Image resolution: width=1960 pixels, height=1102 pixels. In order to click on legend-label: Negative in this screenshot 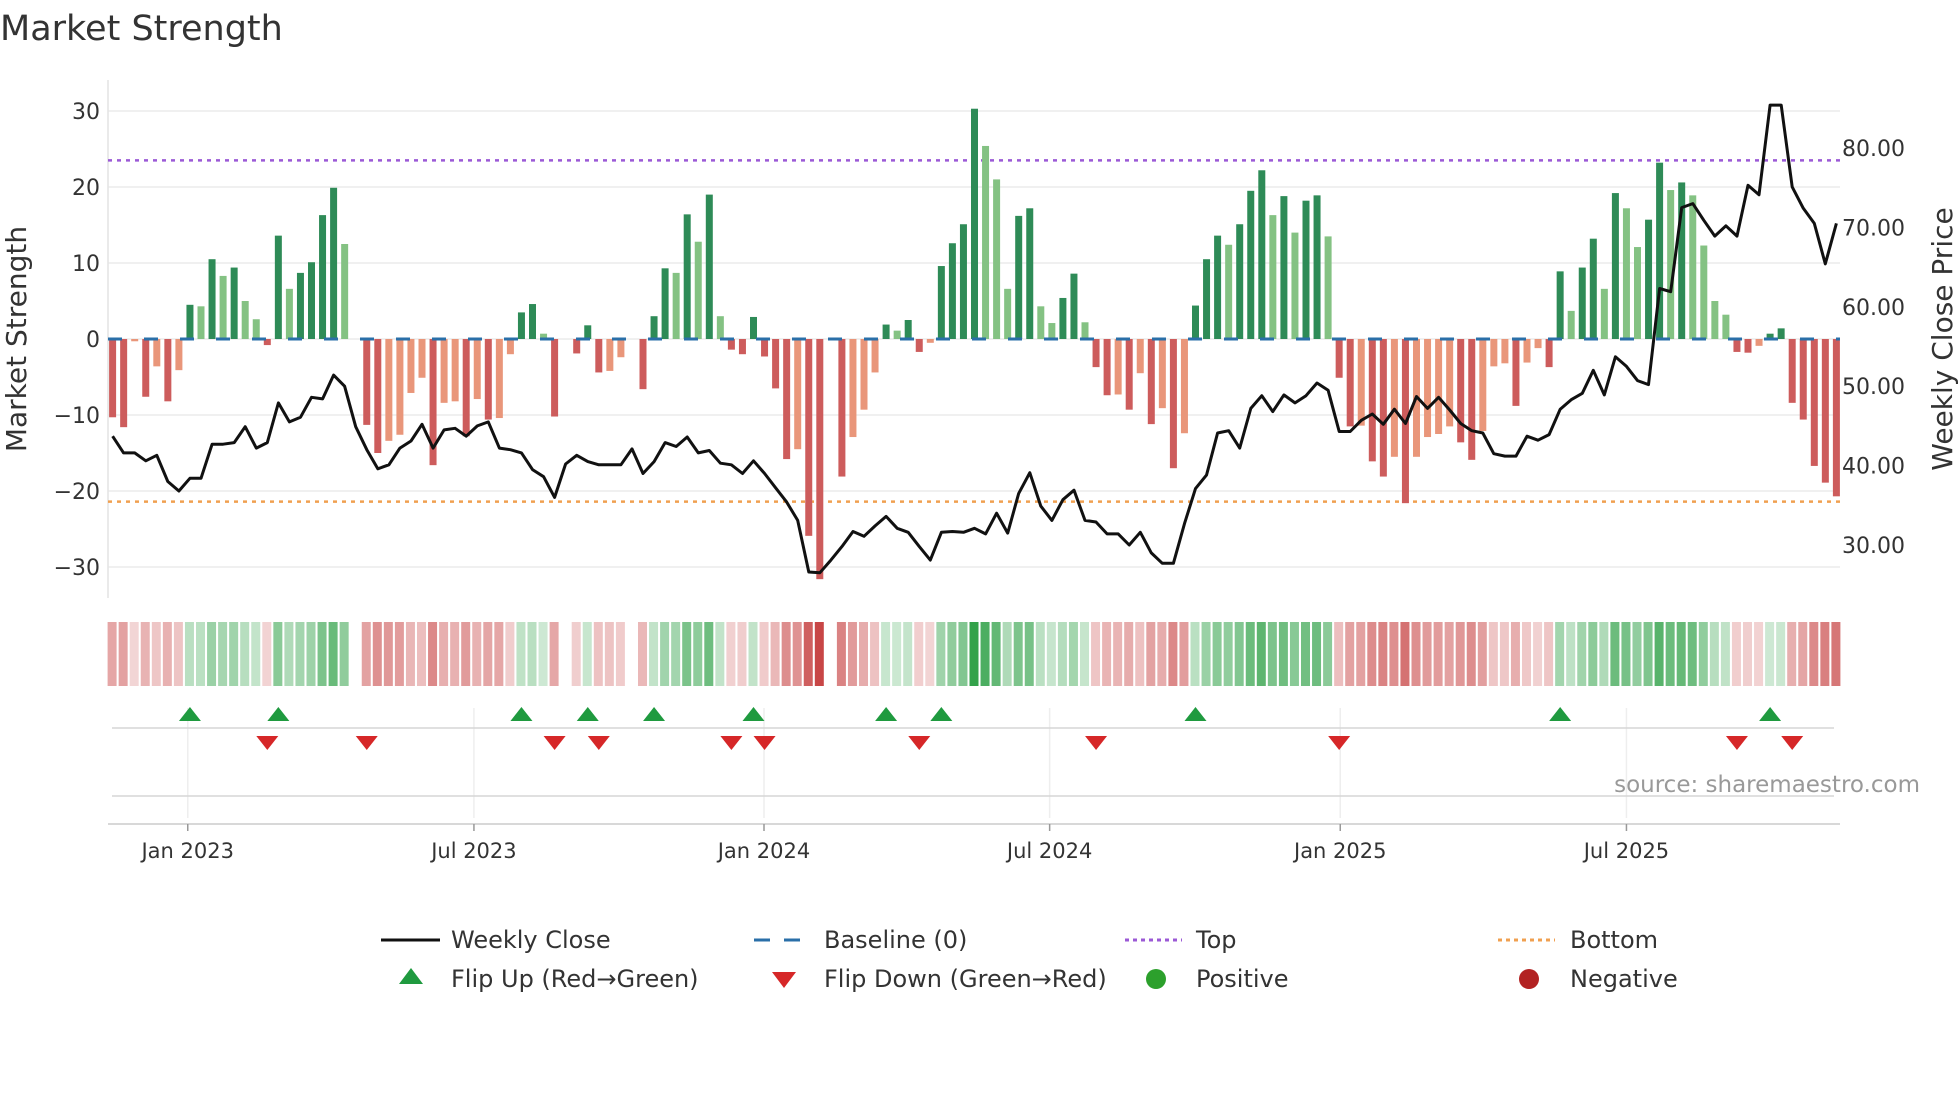, I will do `click(1624, 979)`.